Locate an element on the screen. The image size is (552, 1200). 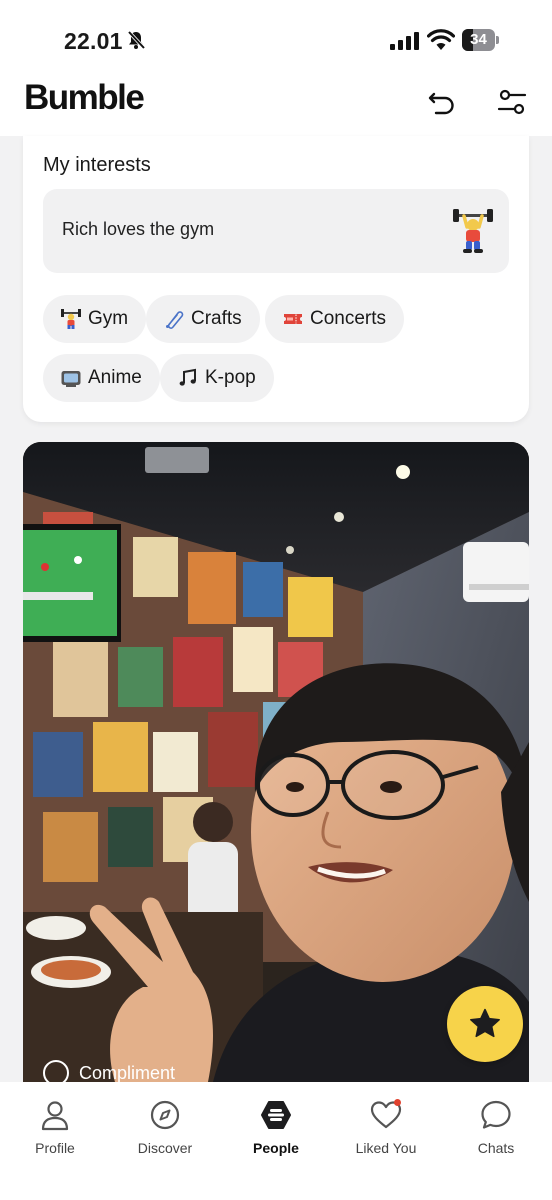
battery-indicator: 34 is located at coordinates (481, 40).